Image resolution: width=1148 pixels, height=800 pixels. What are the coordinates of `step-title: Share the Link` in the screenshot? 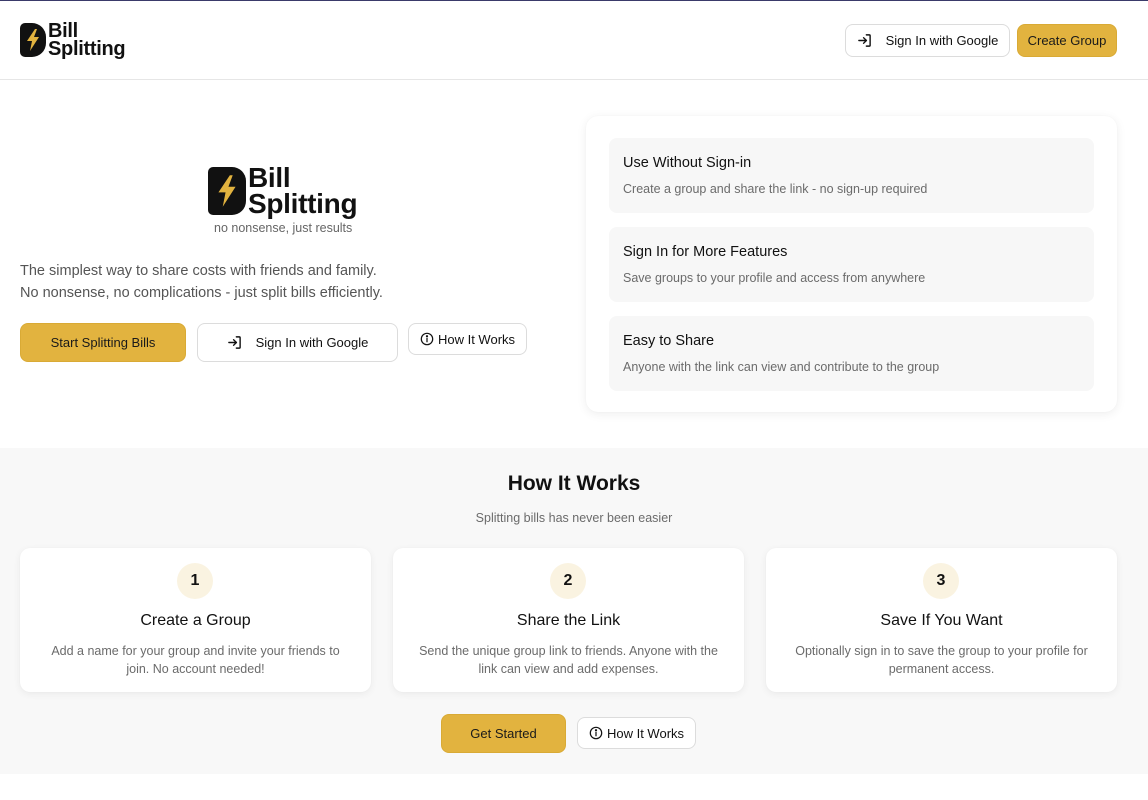 It's located at (568, 620).